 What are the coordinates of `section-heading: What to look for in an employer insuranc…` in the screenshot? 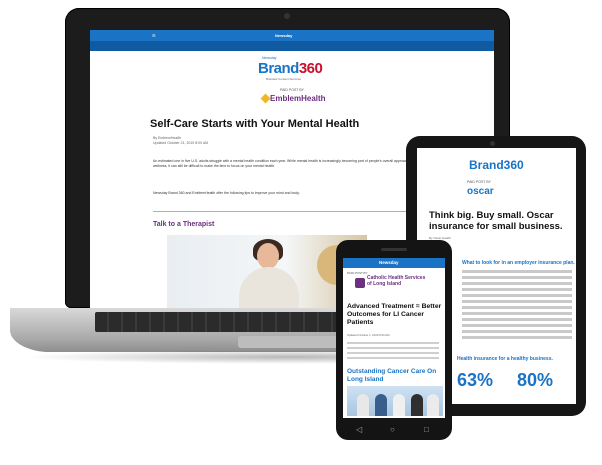 It's located at (518, 263).